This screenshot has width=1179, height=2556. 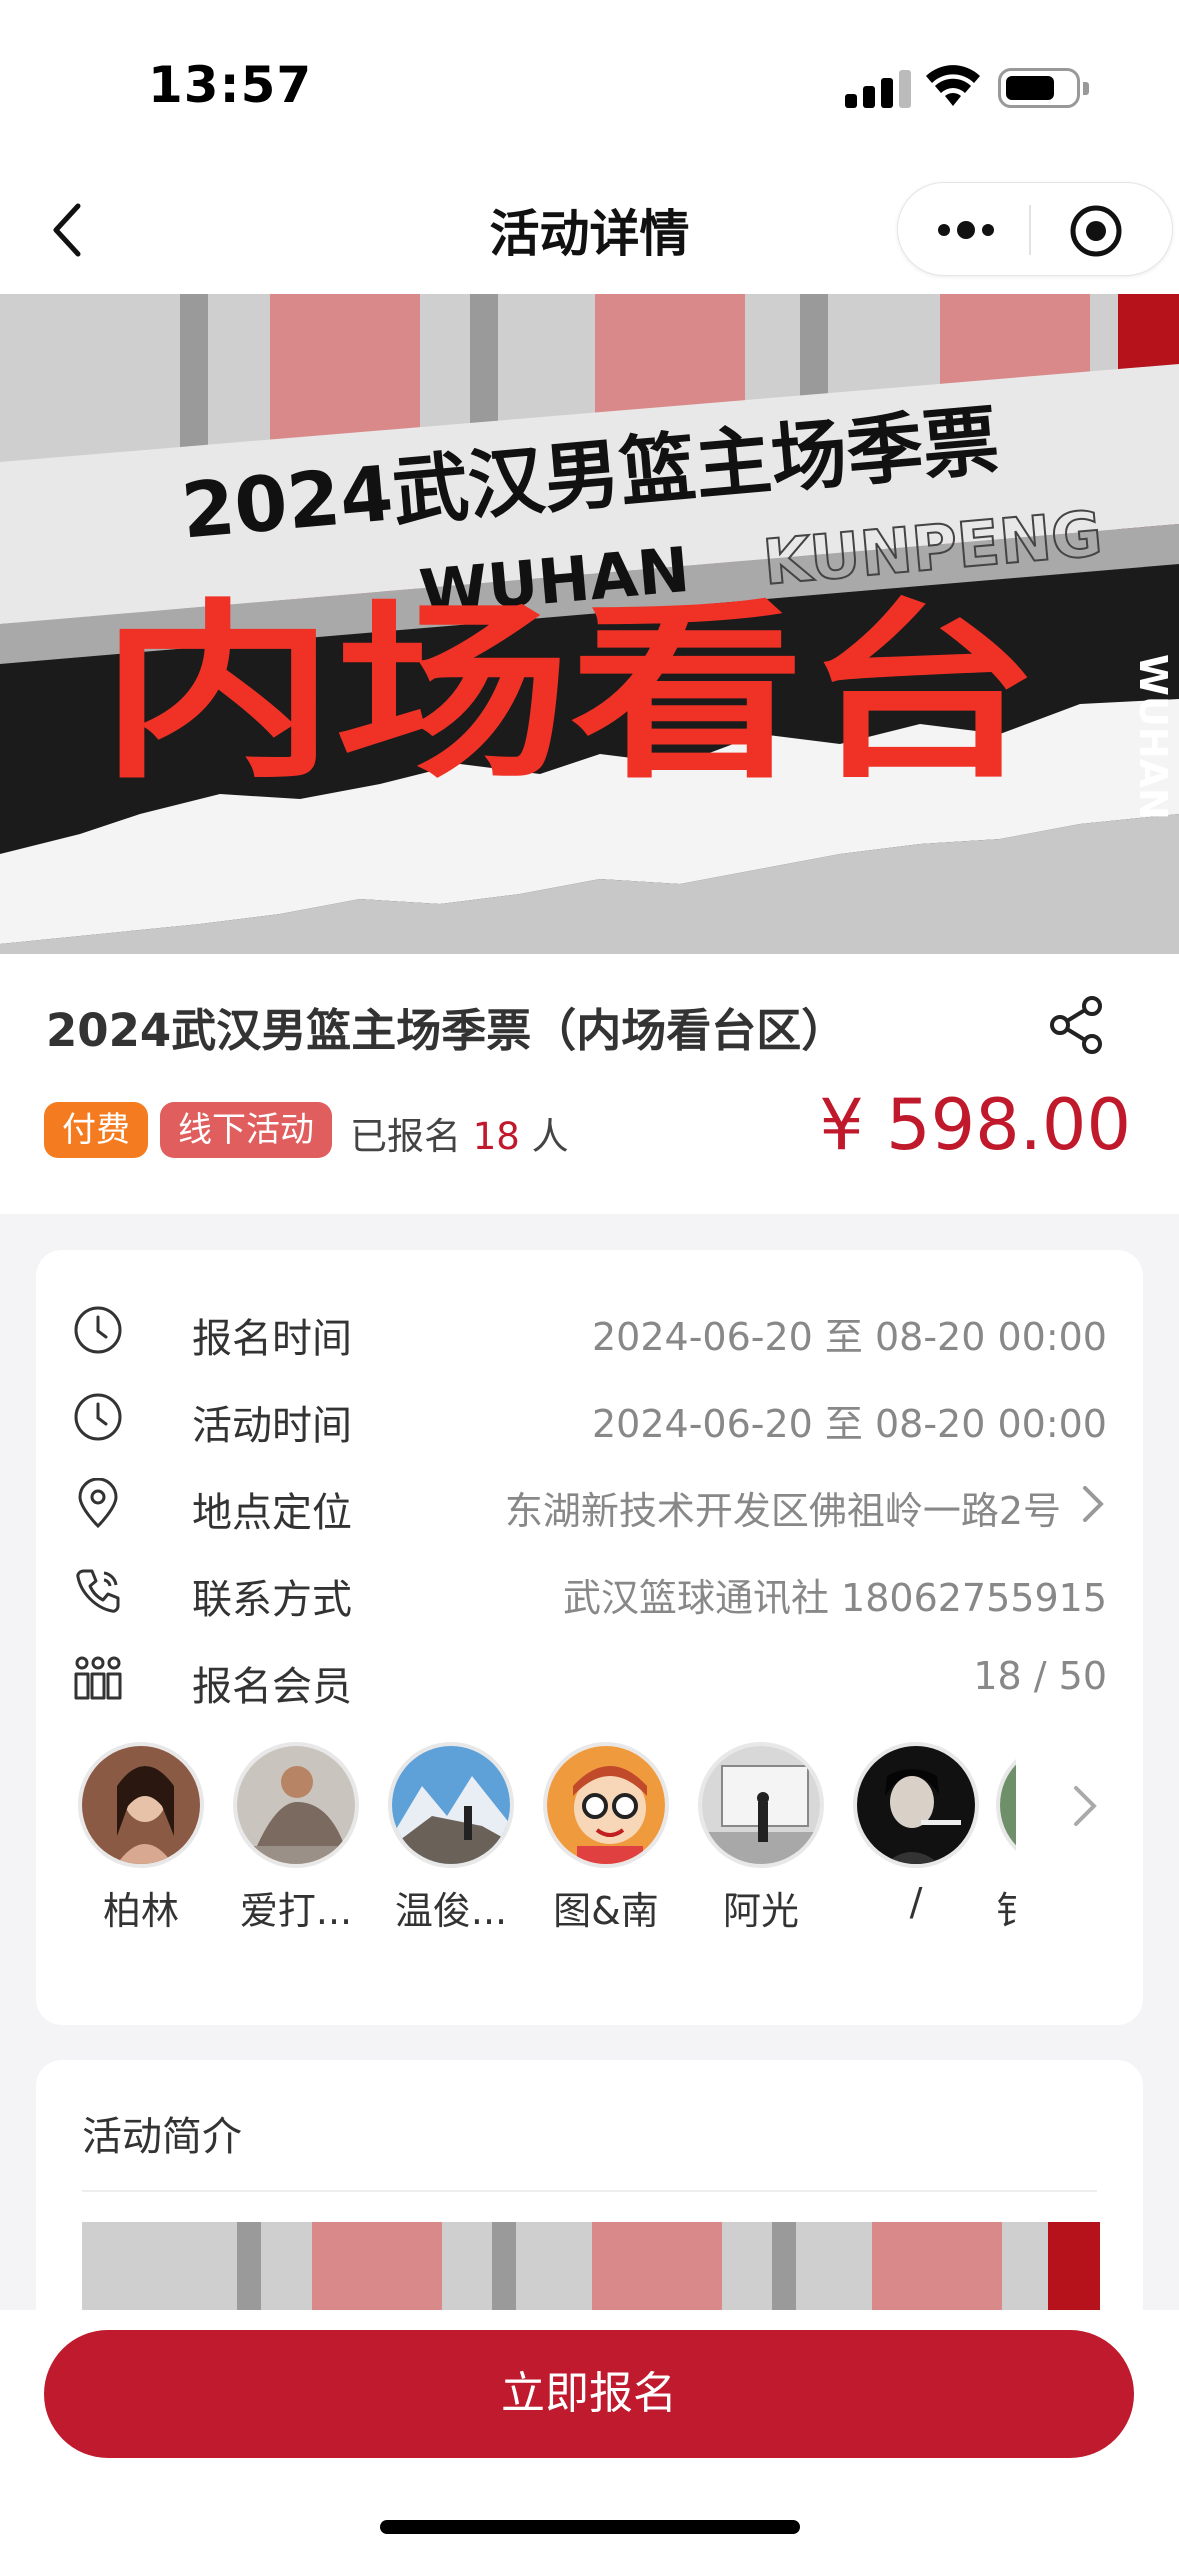 What do you see at coordinates (272, 1600) in the screenshot?
I see `contact-label: 联系方式` at bounding box center [272, 1600].